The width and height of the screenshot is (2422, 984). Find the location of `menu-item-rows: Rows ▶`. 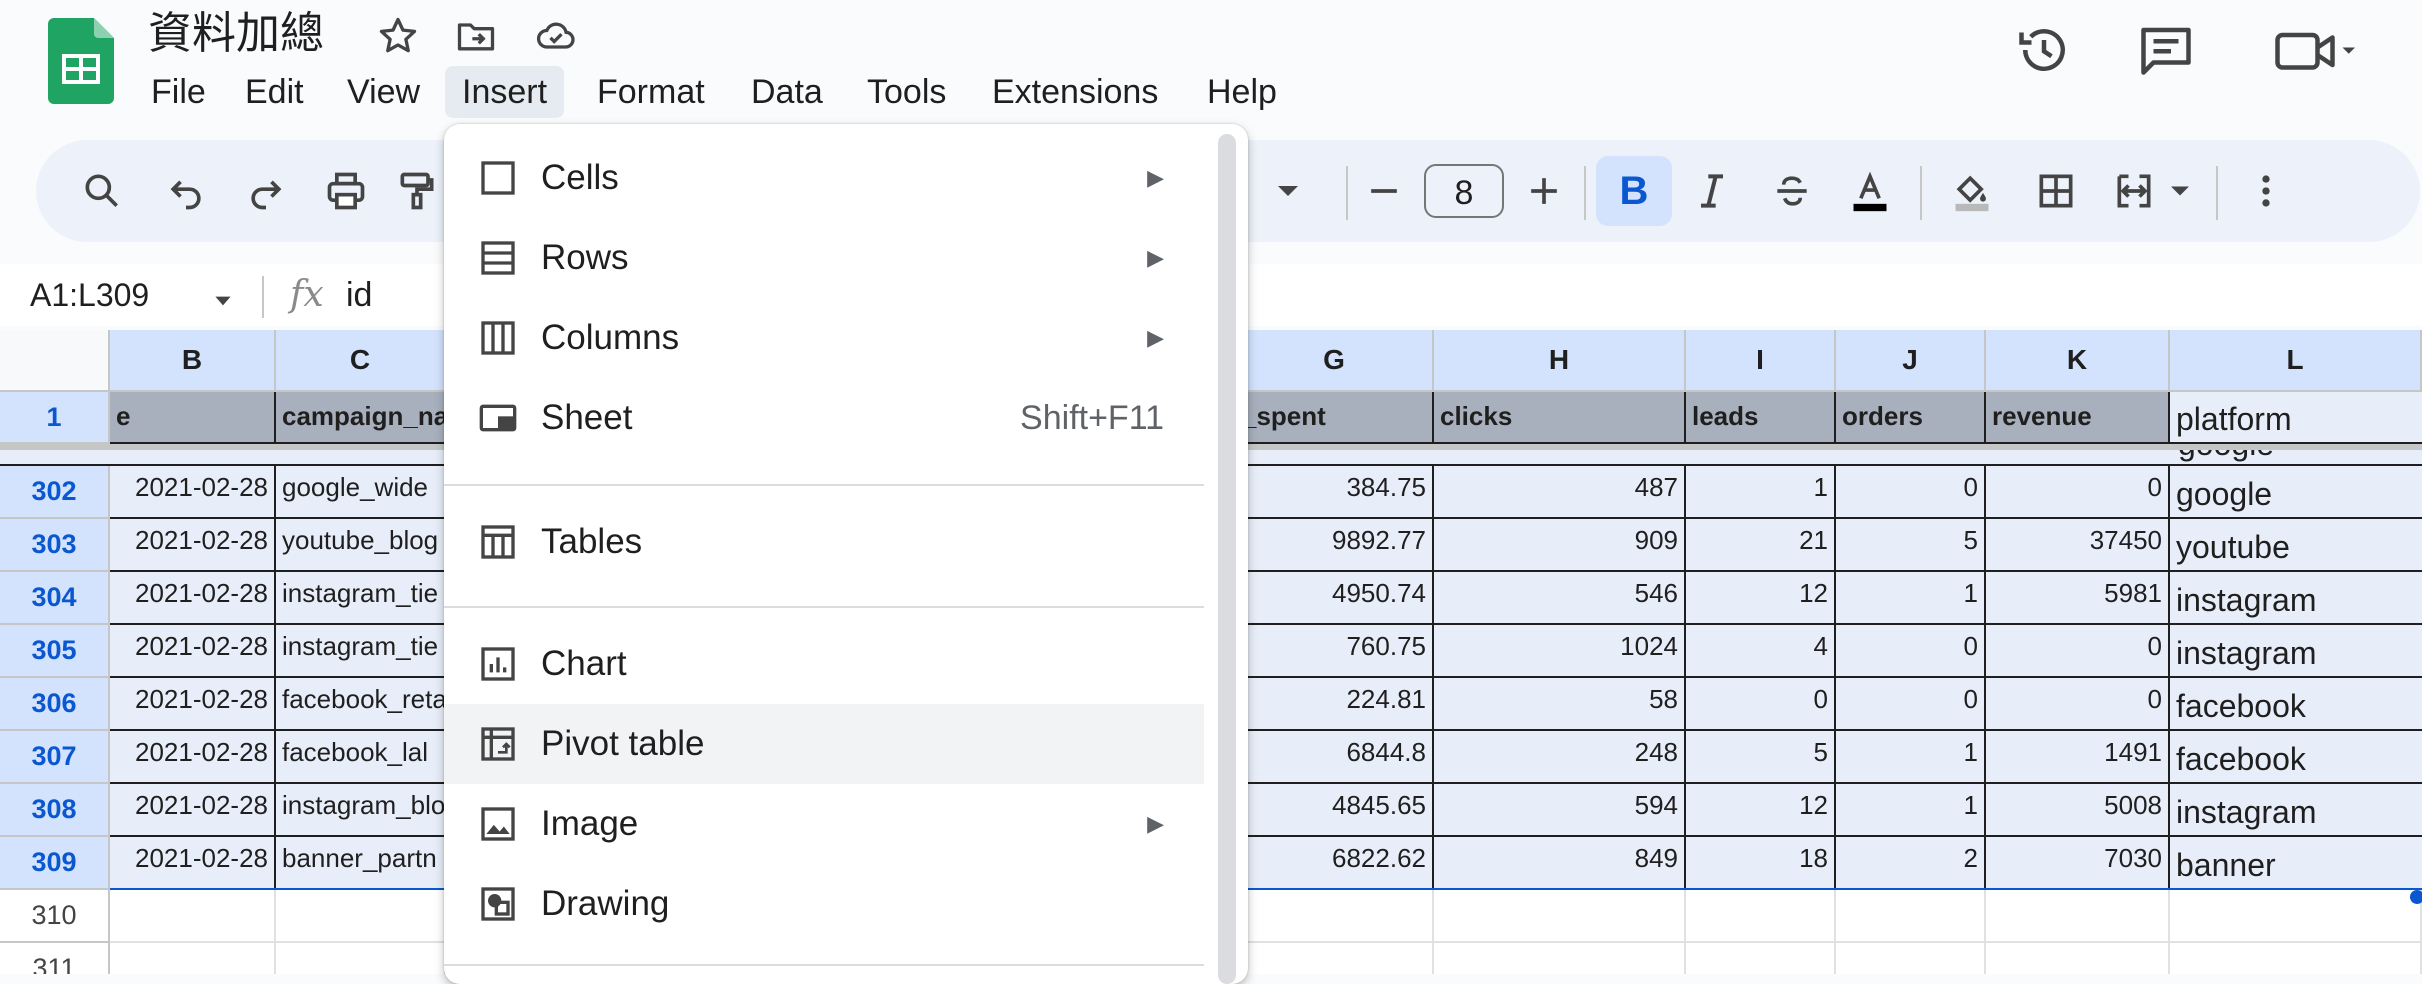

menu-item-rows: Rows ▶ is located at coordinates (824, 258).